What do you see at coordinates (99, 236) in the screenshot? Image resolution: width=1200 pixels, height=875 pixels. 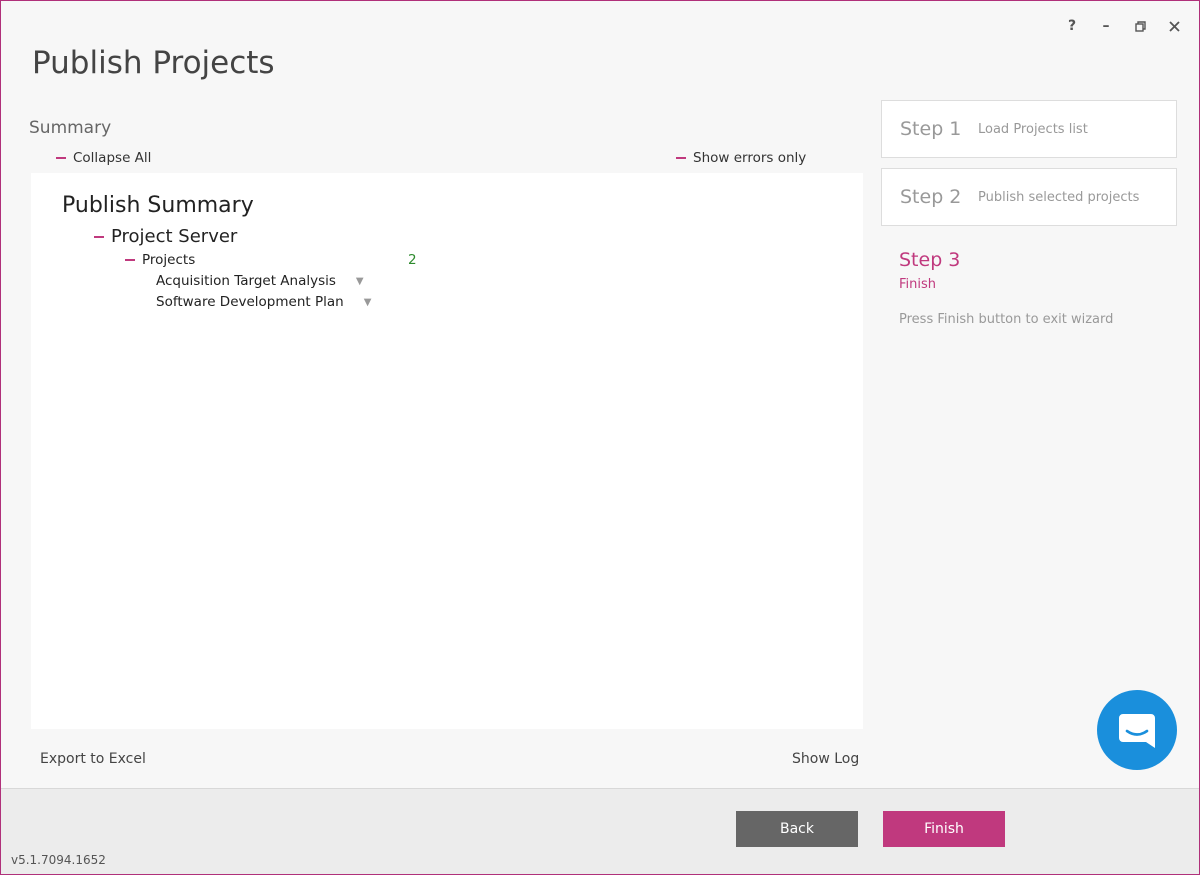 I see `server-collapse-icon` at bounding box center [99, 236].